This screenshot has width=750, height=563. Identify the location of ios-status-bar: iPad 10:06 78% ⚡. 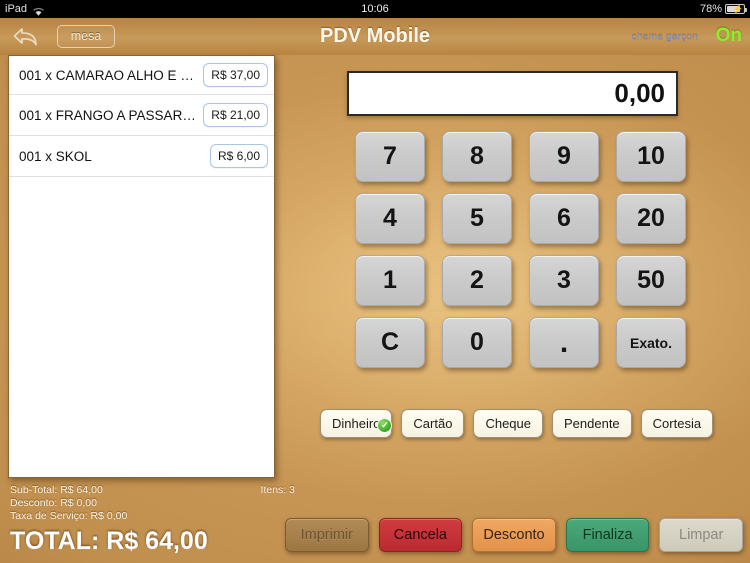
(375, 9).